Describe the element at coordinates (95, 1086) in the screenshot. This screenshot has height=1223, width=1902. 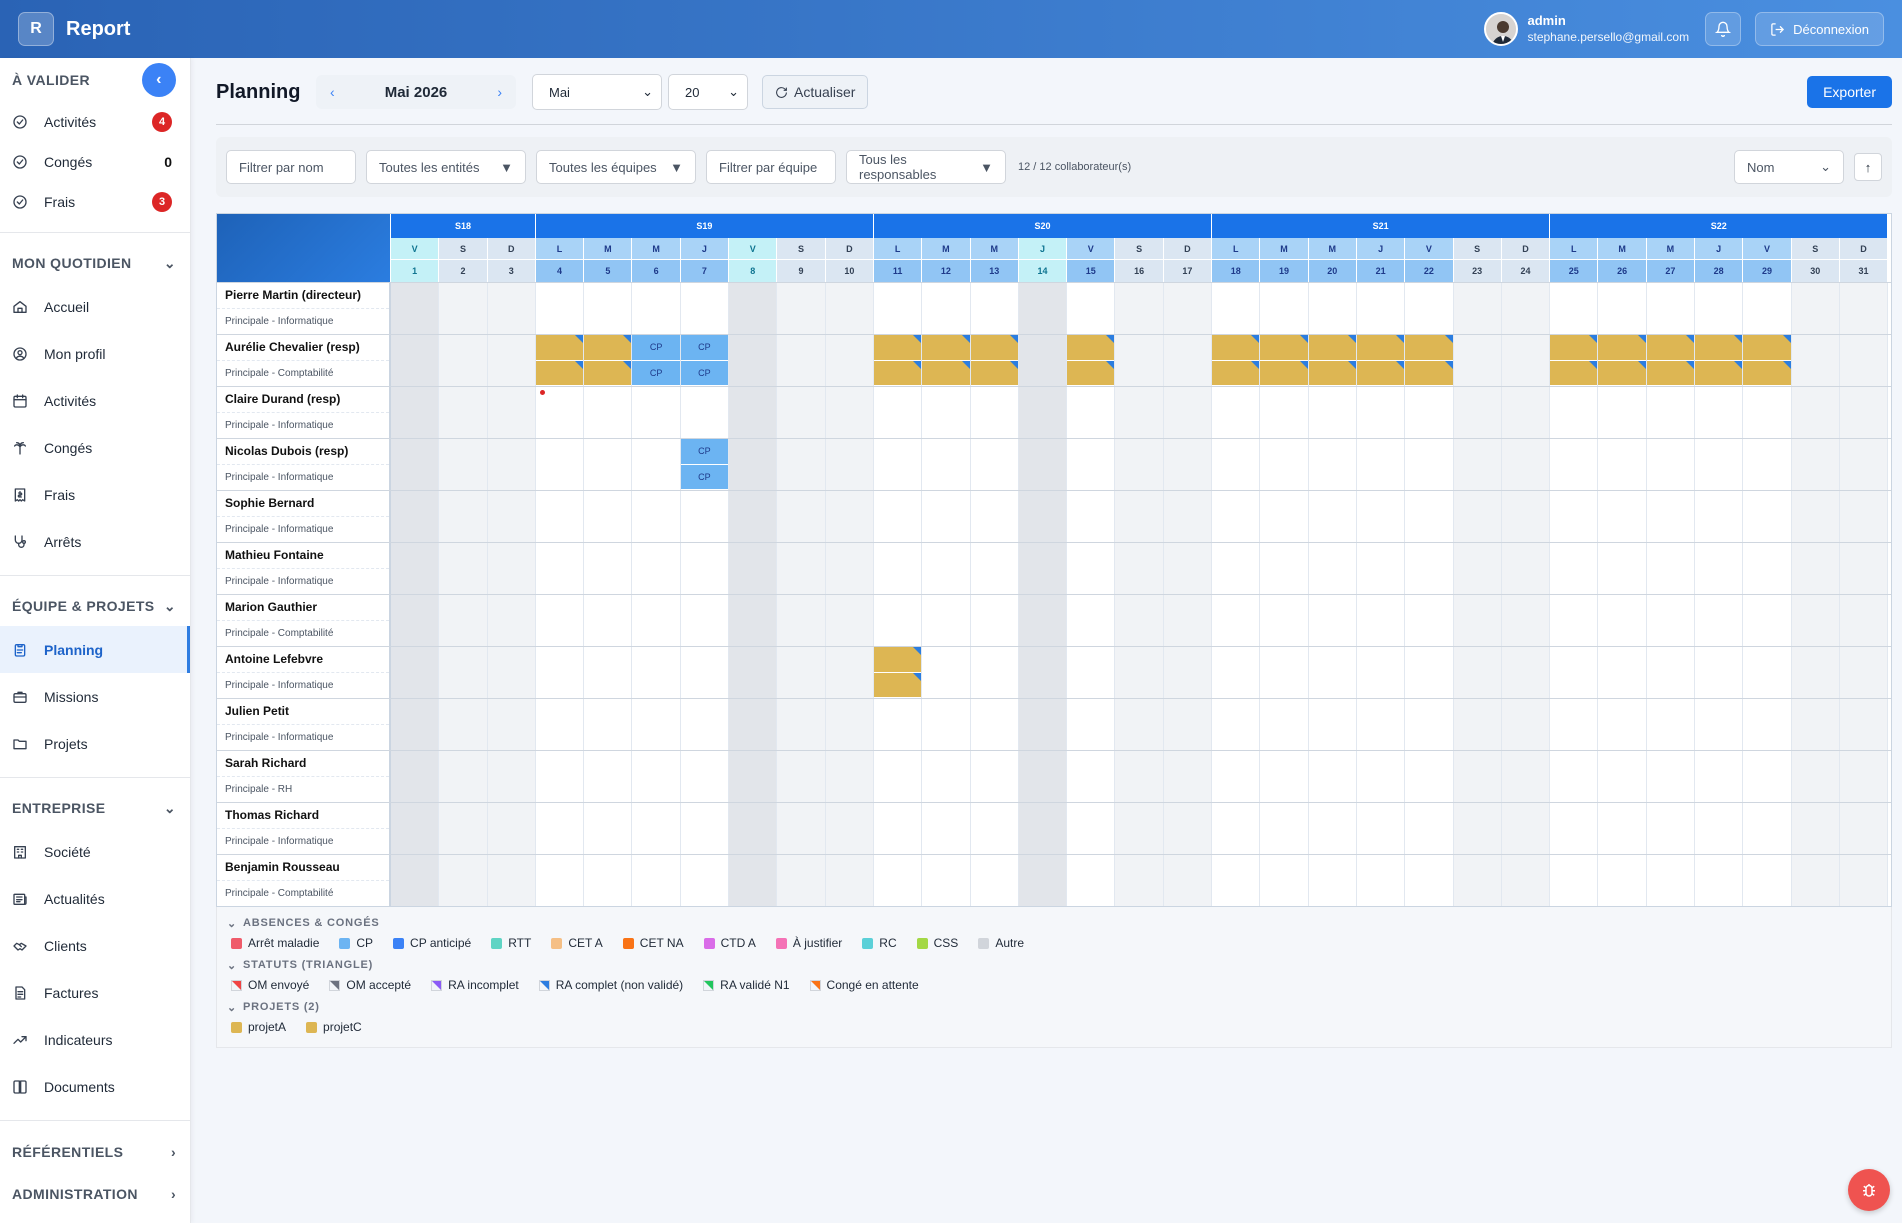
I see `sidebar-item: Documents` at that location.